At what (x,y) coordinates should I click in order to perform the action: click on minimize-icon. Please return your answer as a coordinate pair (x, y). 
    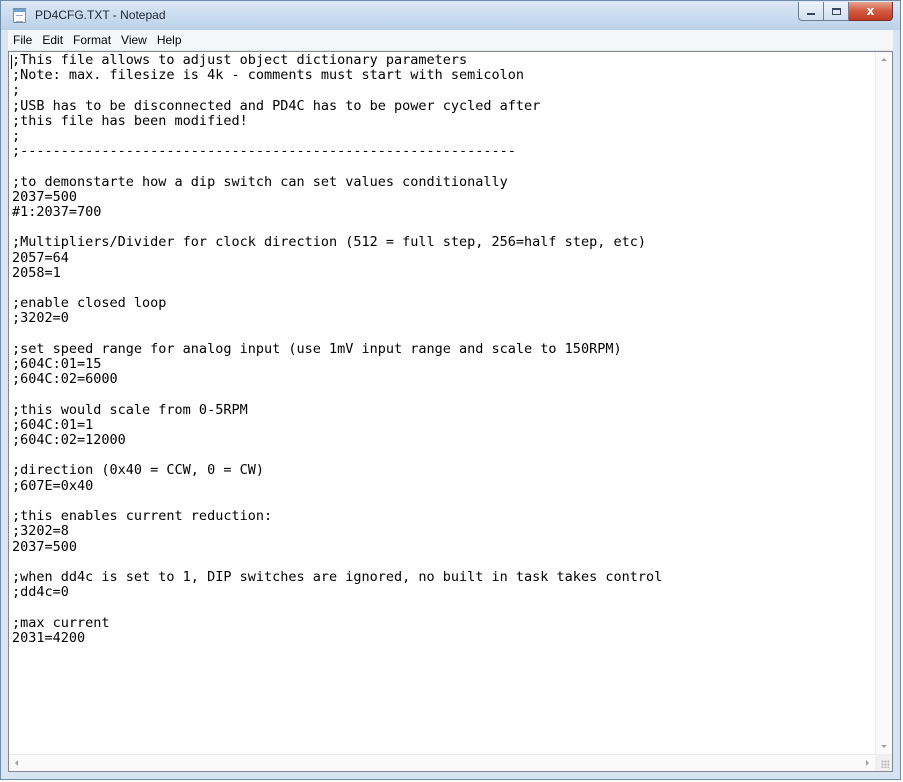
    Looking at the image, I should click on (811, 14).